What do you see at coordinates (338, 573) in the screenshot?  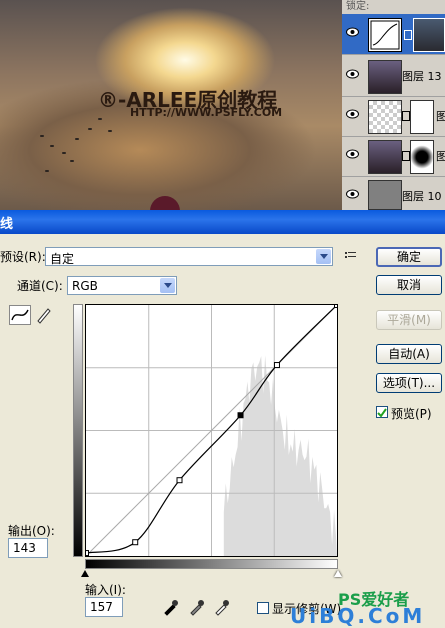 I see `white-point-slider` at bounding box center [338, 573].